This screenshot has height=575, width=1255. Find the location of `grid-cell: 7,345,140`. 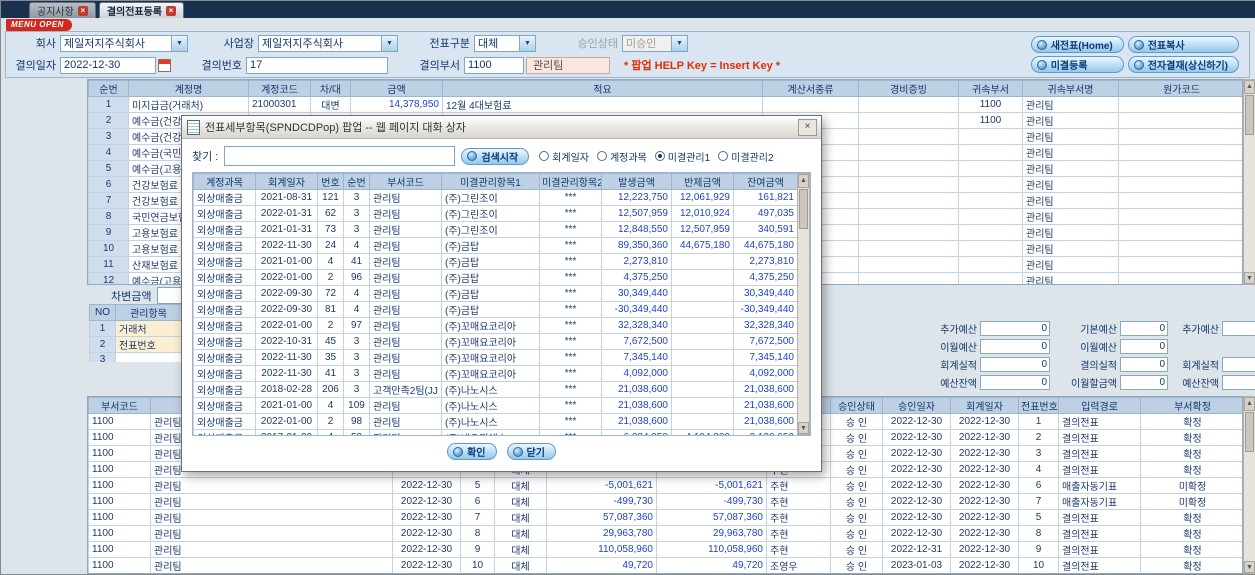

grid-cell: 7,345,140 is located at coordinates (636, 357).